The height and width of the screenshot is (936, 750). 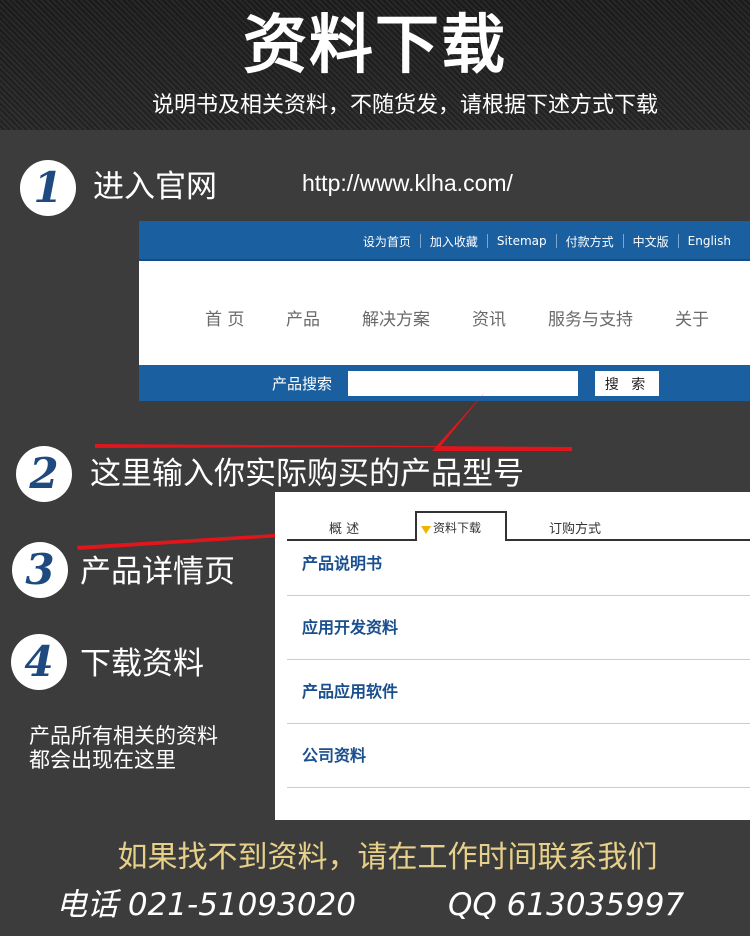 What do you see at coordinates (407, 183) in the screenshot?
I see `website-url: http://www.klha.com/` at bounding box center [407, 183].